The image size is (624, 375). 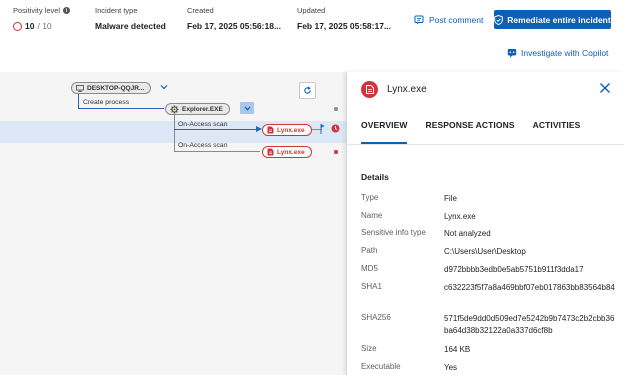 I want to click on explorer-node-label: Explorer.EXE, so click(x=202, y=109).